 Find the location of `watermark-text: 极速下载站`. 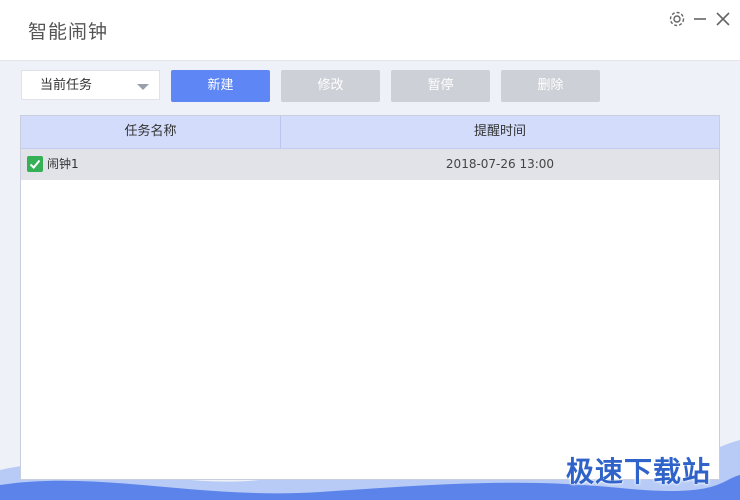

watermark-text: 极速下载站 is located at coordinates (639, 471).